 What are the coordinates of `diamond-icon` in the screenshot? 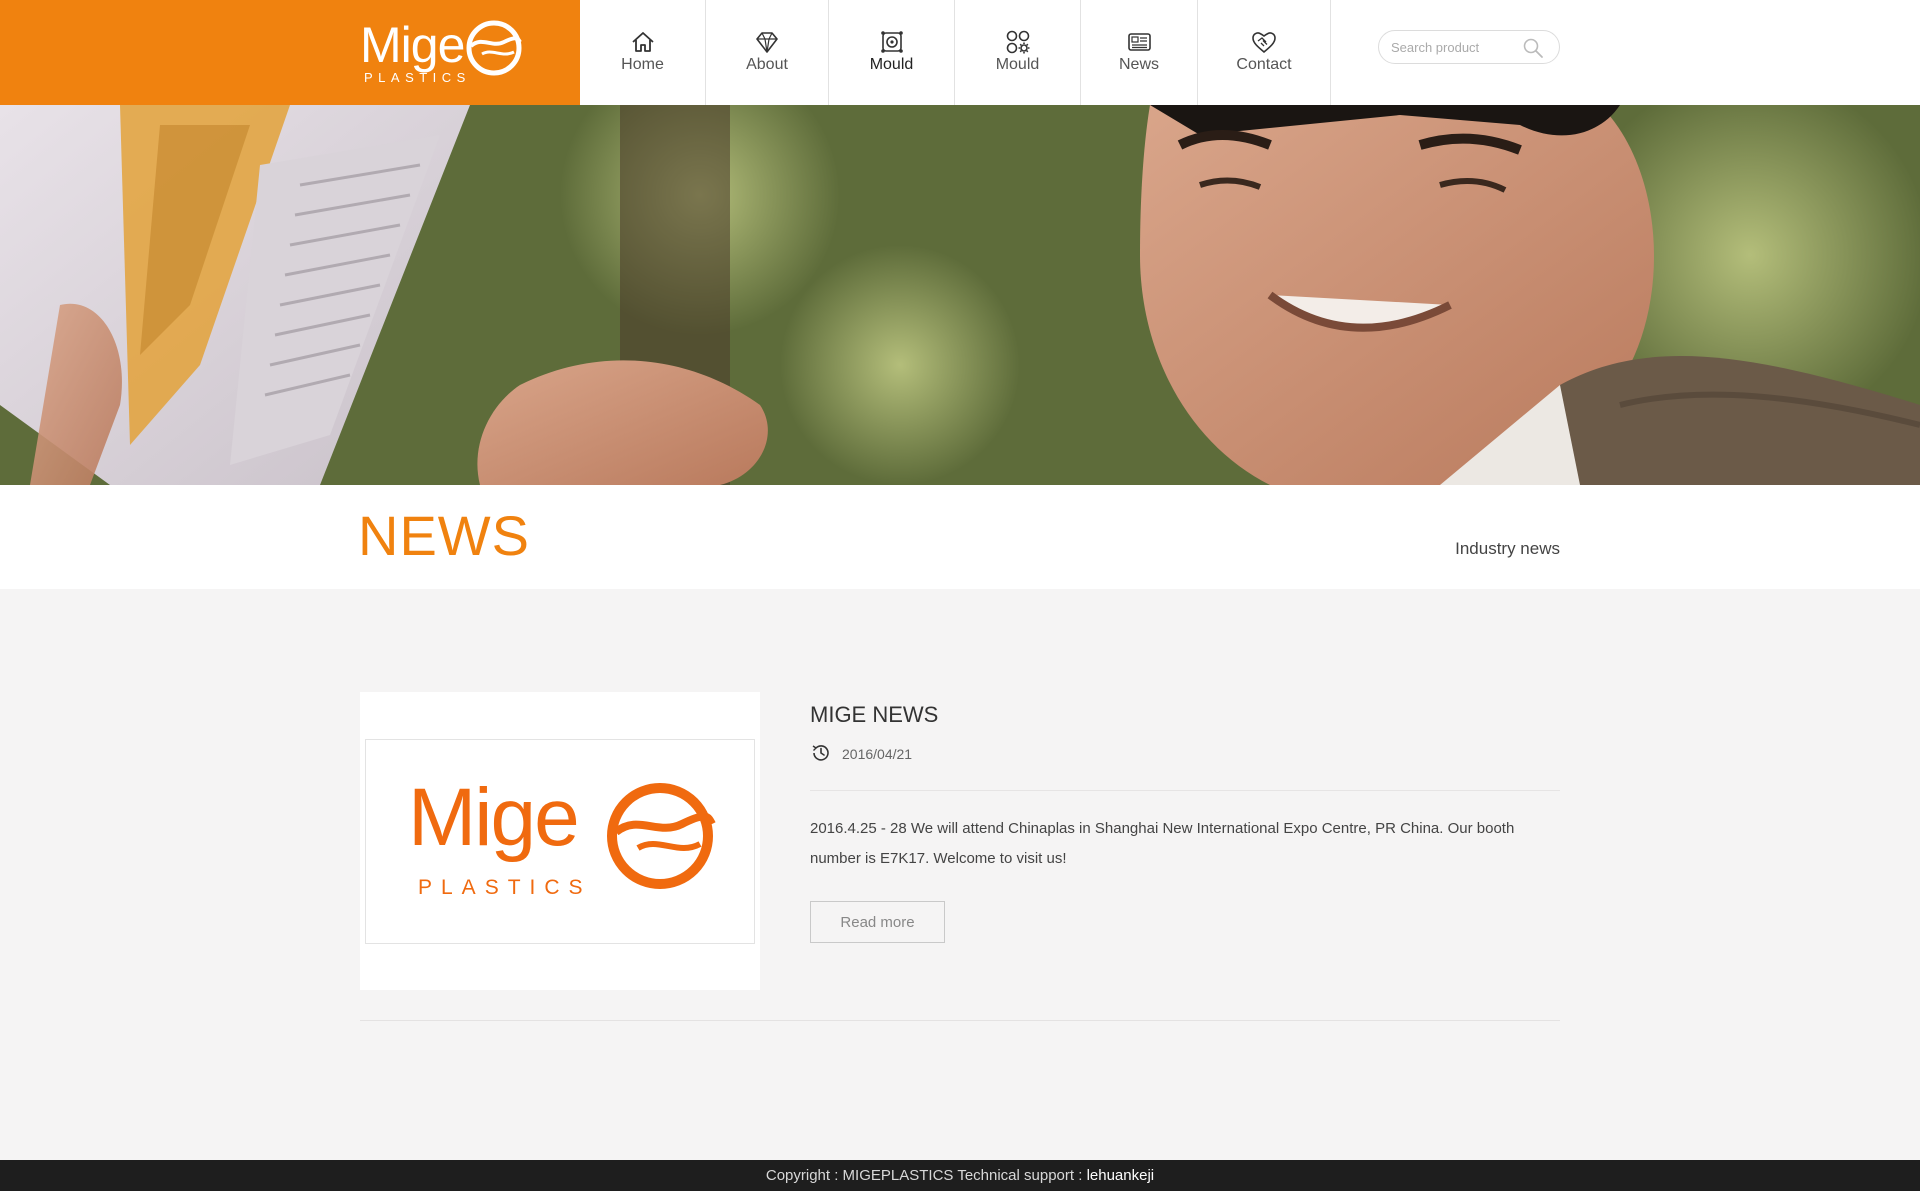 It's located at (767, 42).